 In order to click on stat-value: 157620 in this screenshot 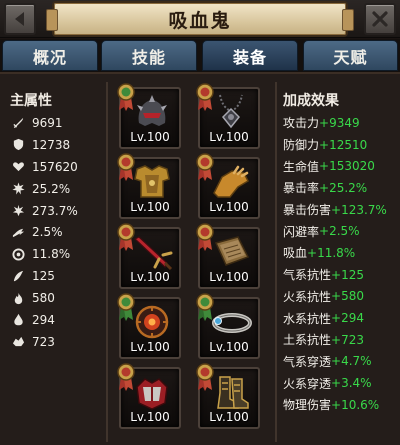, I will do `click(55, 166)`.